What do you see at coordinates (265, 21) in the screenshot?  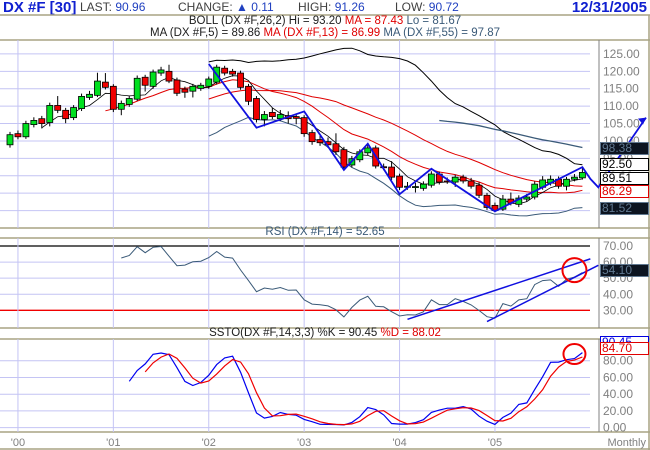 I see `boll-hi-label: BOLL (DX #F,26,2) Hi = 93.20` at bounding box center [265, 21].